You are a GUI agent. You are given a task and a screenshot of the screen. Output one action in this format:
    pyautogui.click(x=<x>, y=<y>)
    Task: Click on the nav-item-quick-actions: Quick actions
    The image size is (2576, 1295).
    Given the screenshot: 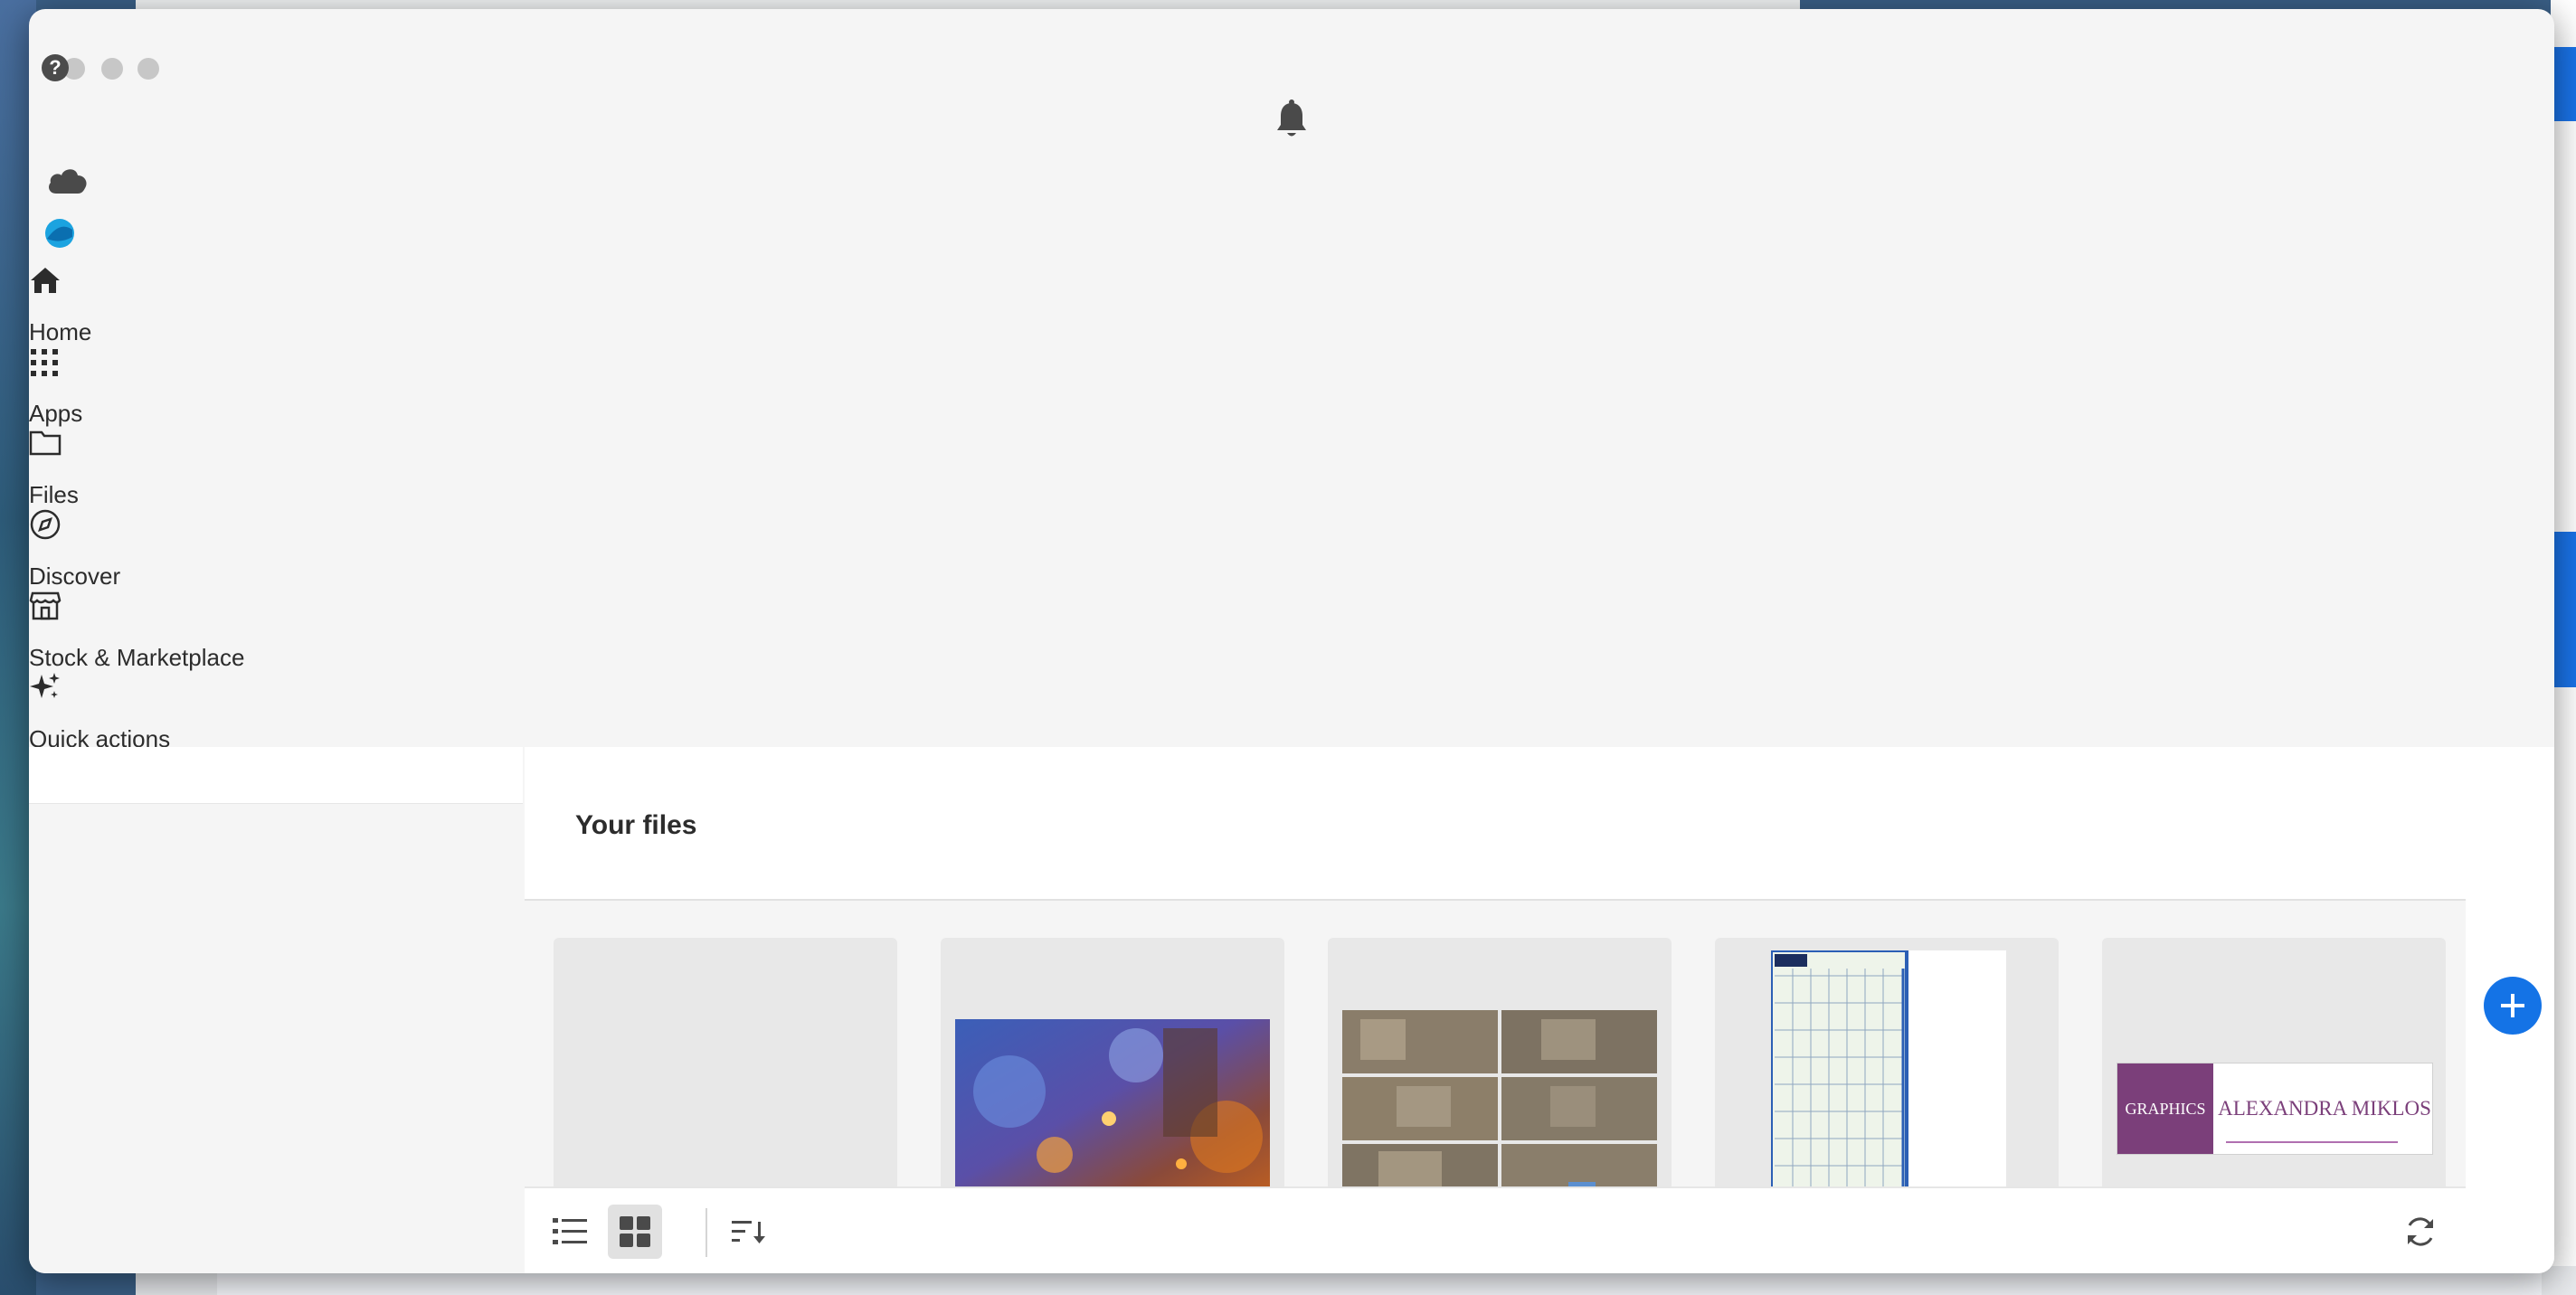 What is the action you would take?
    pyautogui.click(x=164, y=711)
    